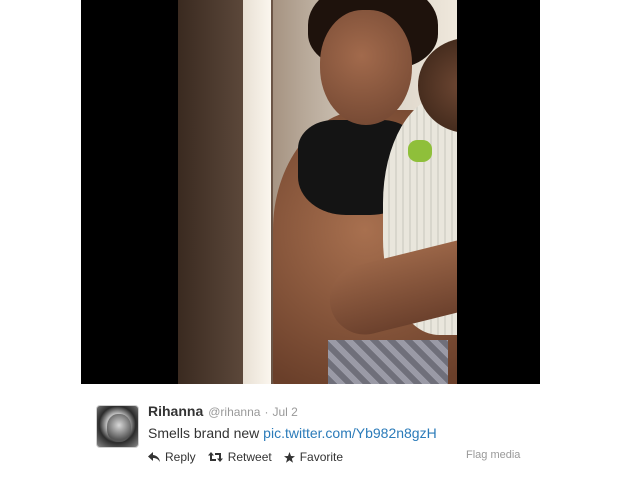 The width and height of the screenshot is (620, 481). I want to click on tweet-media-link: pic.twitter.com/Yb982n8gzH, so click(350, 433).